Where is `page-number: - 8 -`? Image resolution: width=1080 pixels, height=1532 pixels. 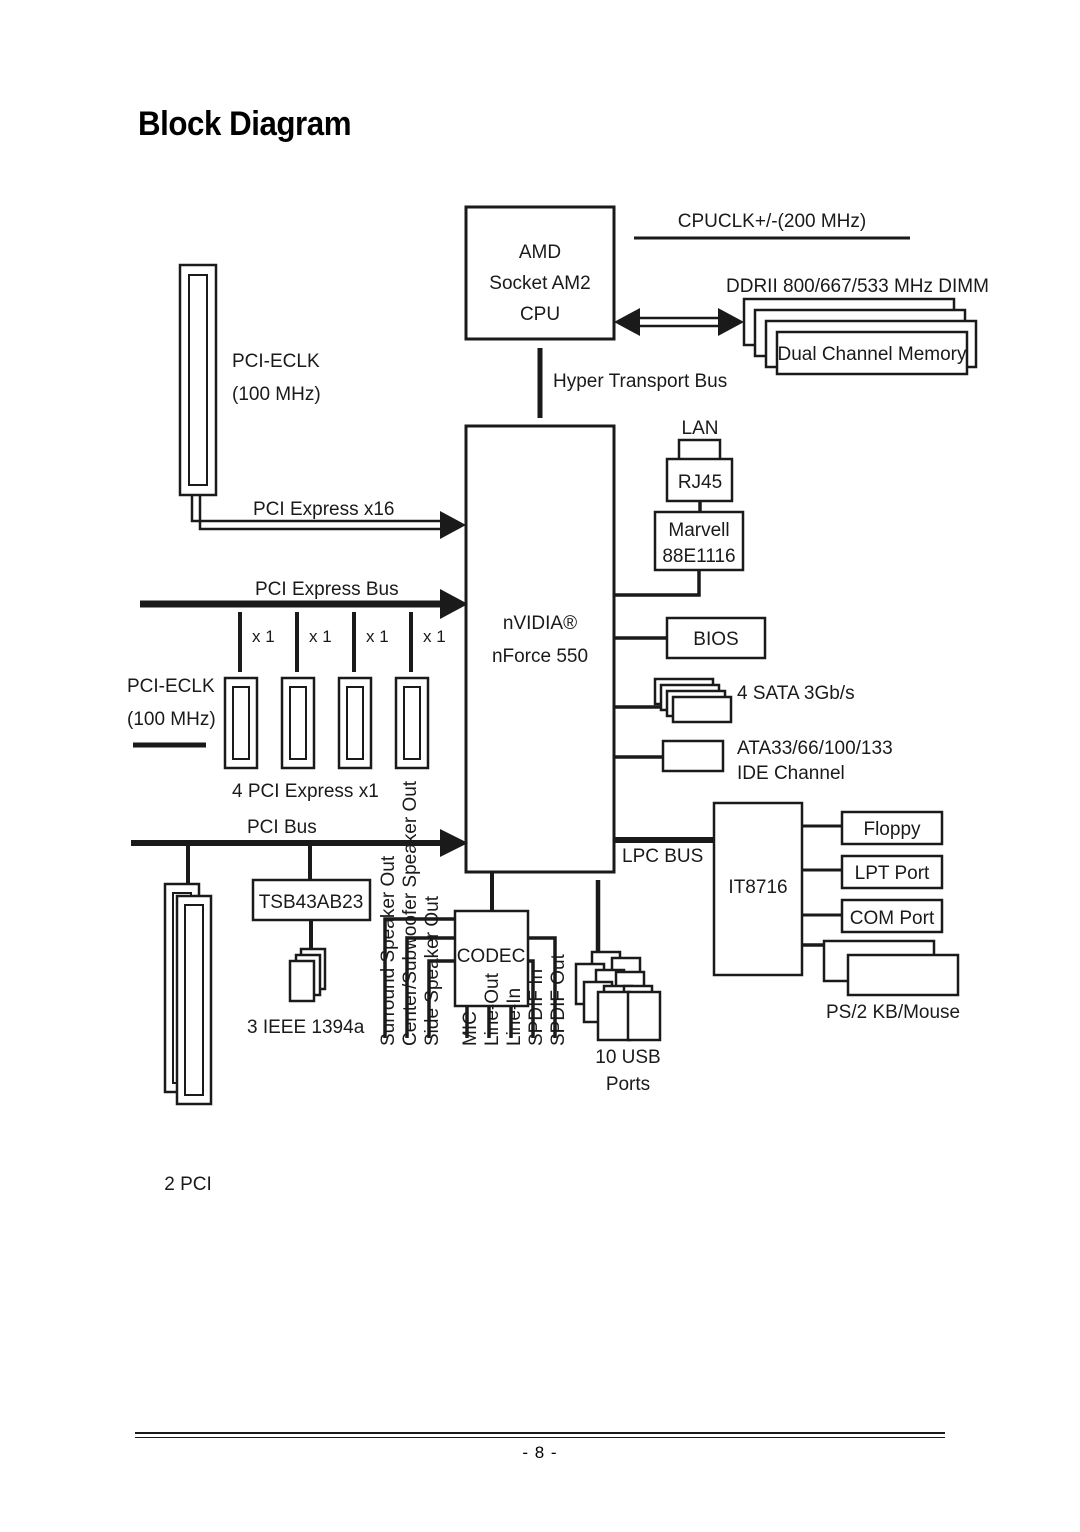
page-number: - 8 - is located at coordinates (540, 1452).